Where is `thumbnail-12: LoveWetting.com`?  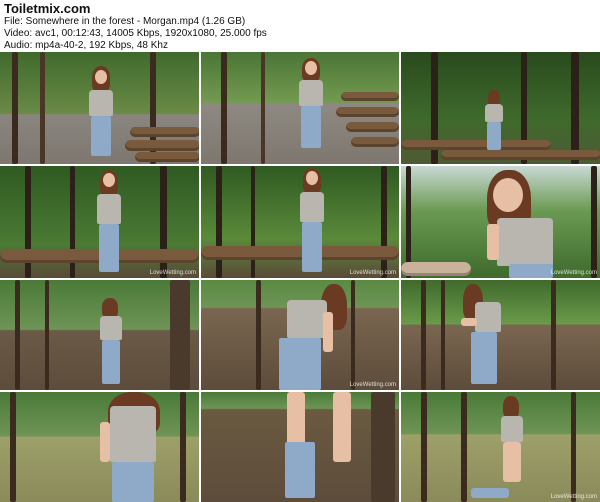 thumbnail-12: LoveWetting.com is located at coordinates (500, 447).